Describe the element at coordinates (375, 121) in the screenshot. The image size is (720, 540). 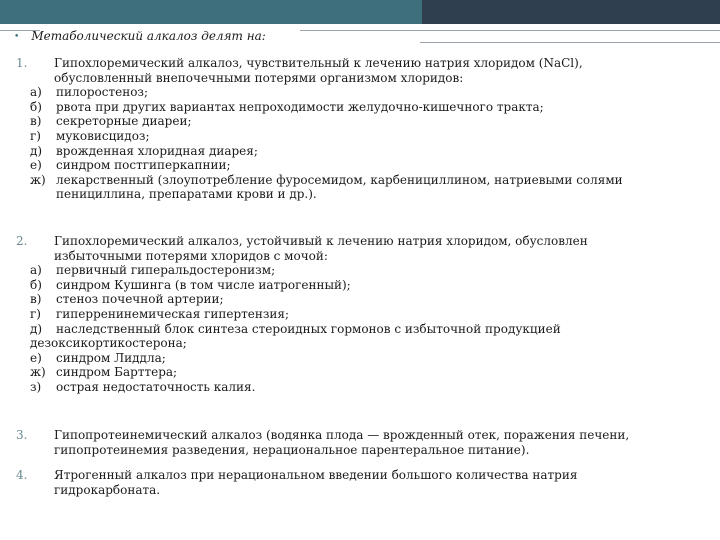
I see `sub-item: в) секреторные диареи;` at that location.